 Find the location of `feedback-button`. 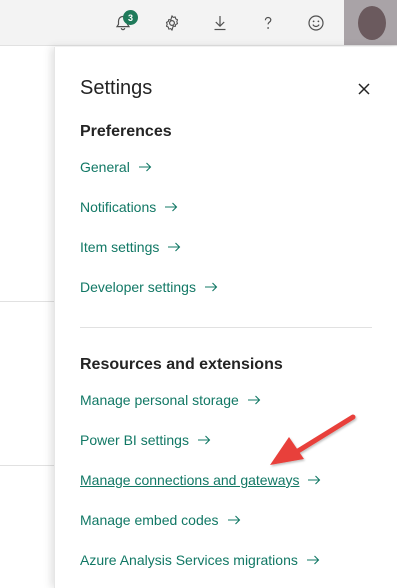

feedback-button is located at coordinates (316, 23).